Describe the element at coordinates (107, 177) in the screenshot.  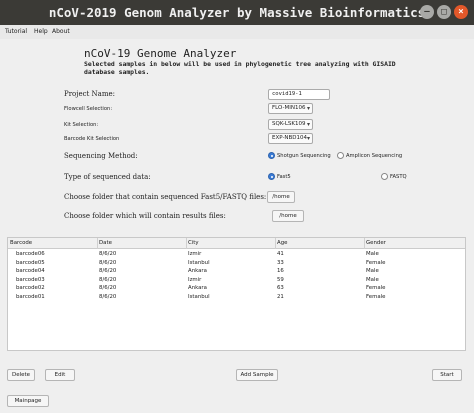
I see `data-type-label: Type of sequenced data:` at that location.